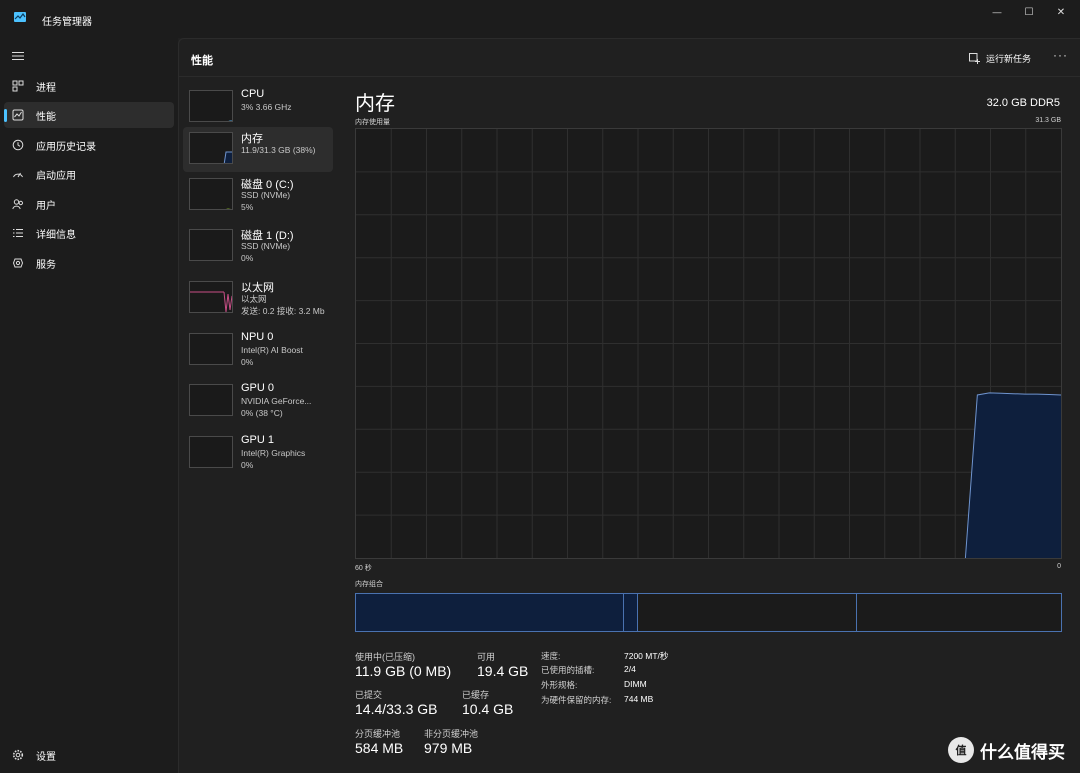 Image resolution: width=1080 pixels, height=773 pixels. Describe the element at coordinates (46, 265) in the screenshot. I see `sidebar-item-label: 服务` at that location.